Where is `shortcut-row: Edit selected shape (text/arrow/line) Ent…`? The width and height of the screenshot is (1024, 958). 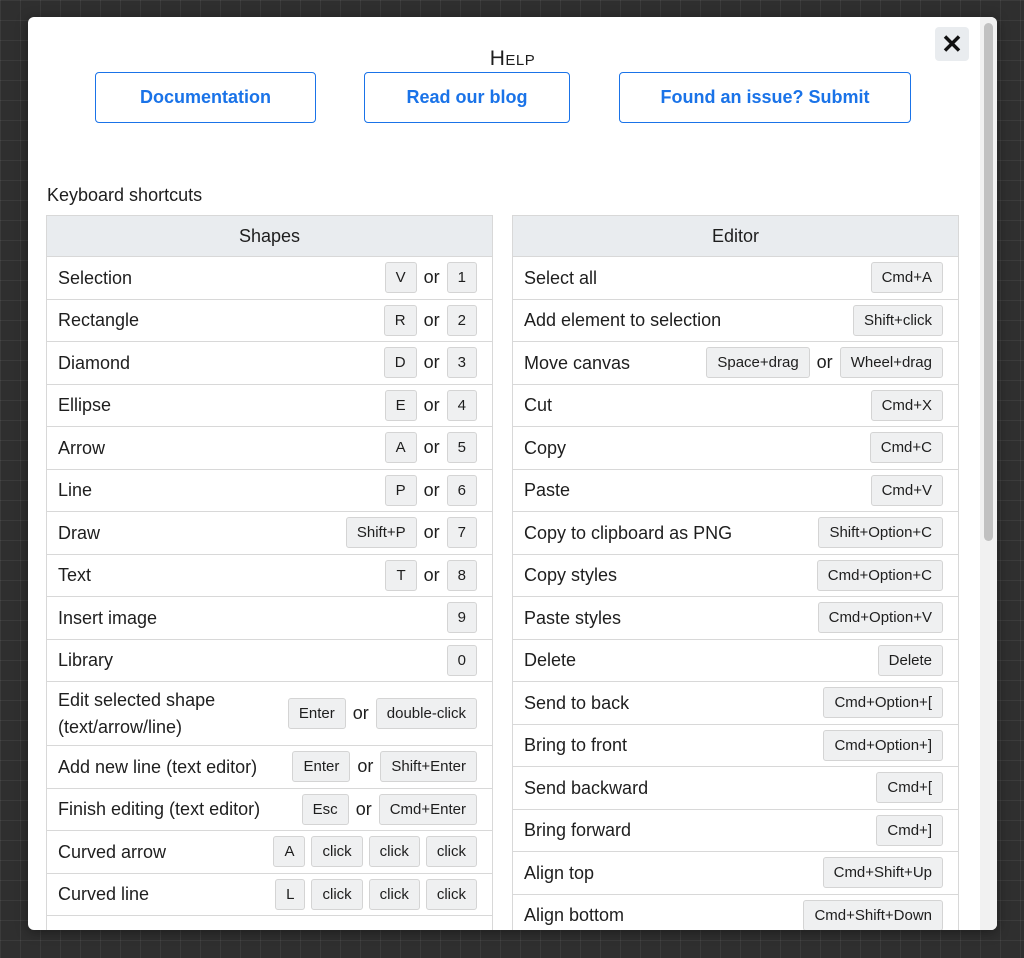 shortcut-row: Edit selected shape (text/arrow/line) Ent… is located at coordinates (269, 714).